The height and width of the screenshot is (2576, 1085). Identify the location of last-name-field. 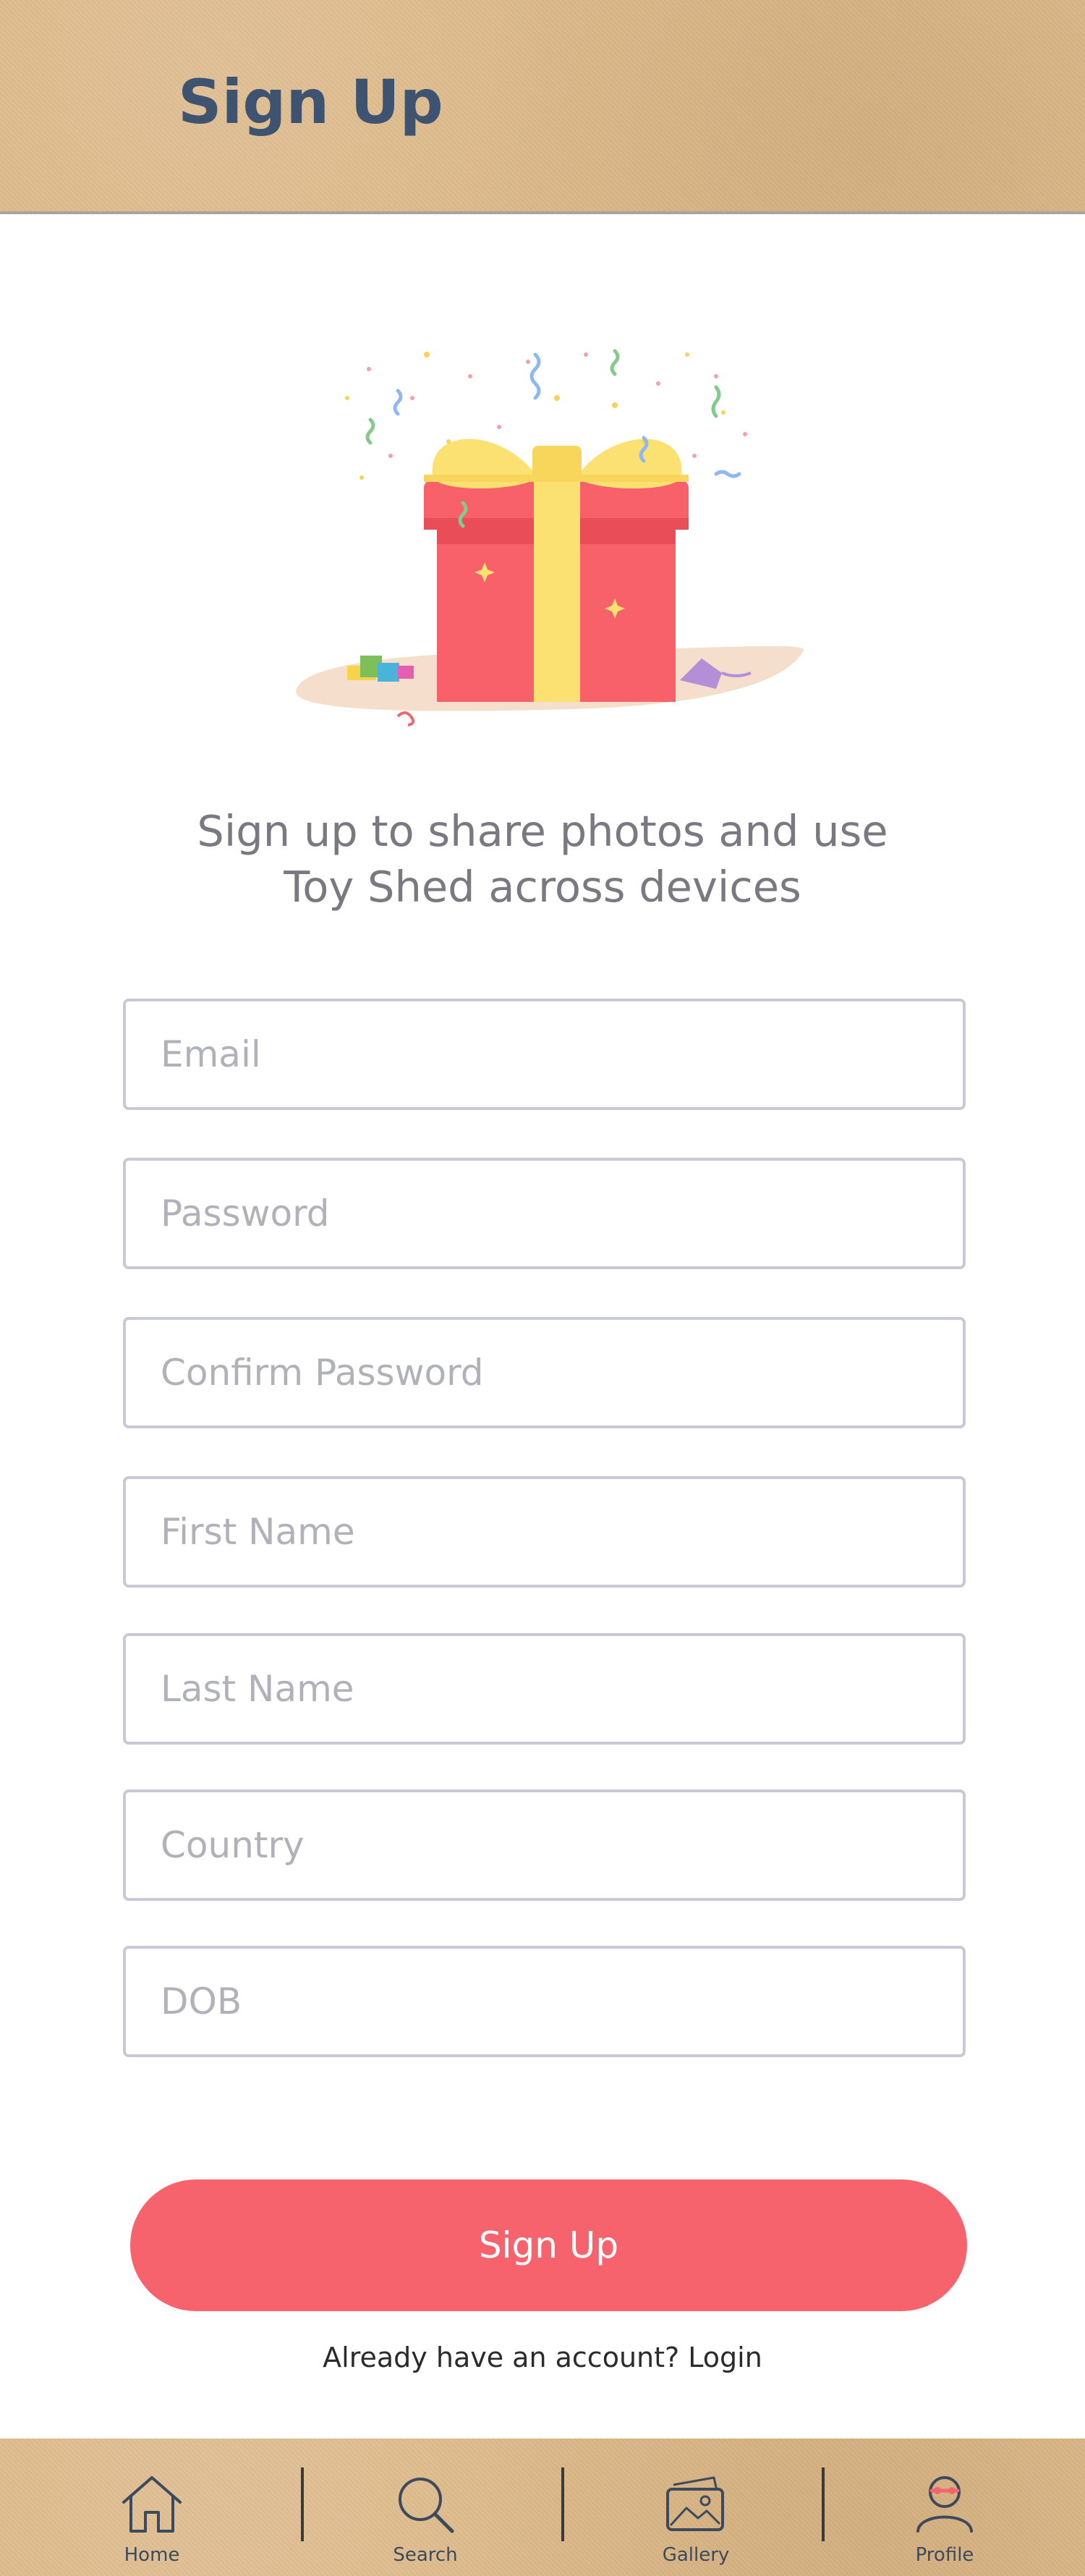
(545, 1689).